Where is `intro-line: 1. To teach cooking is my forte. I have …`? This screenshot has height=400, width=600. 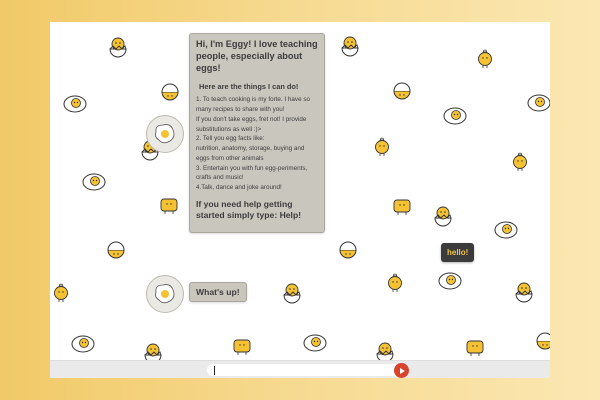
intro-line: 1. To teach cooking is my forte. I have … is located at coordinates (253, 100).